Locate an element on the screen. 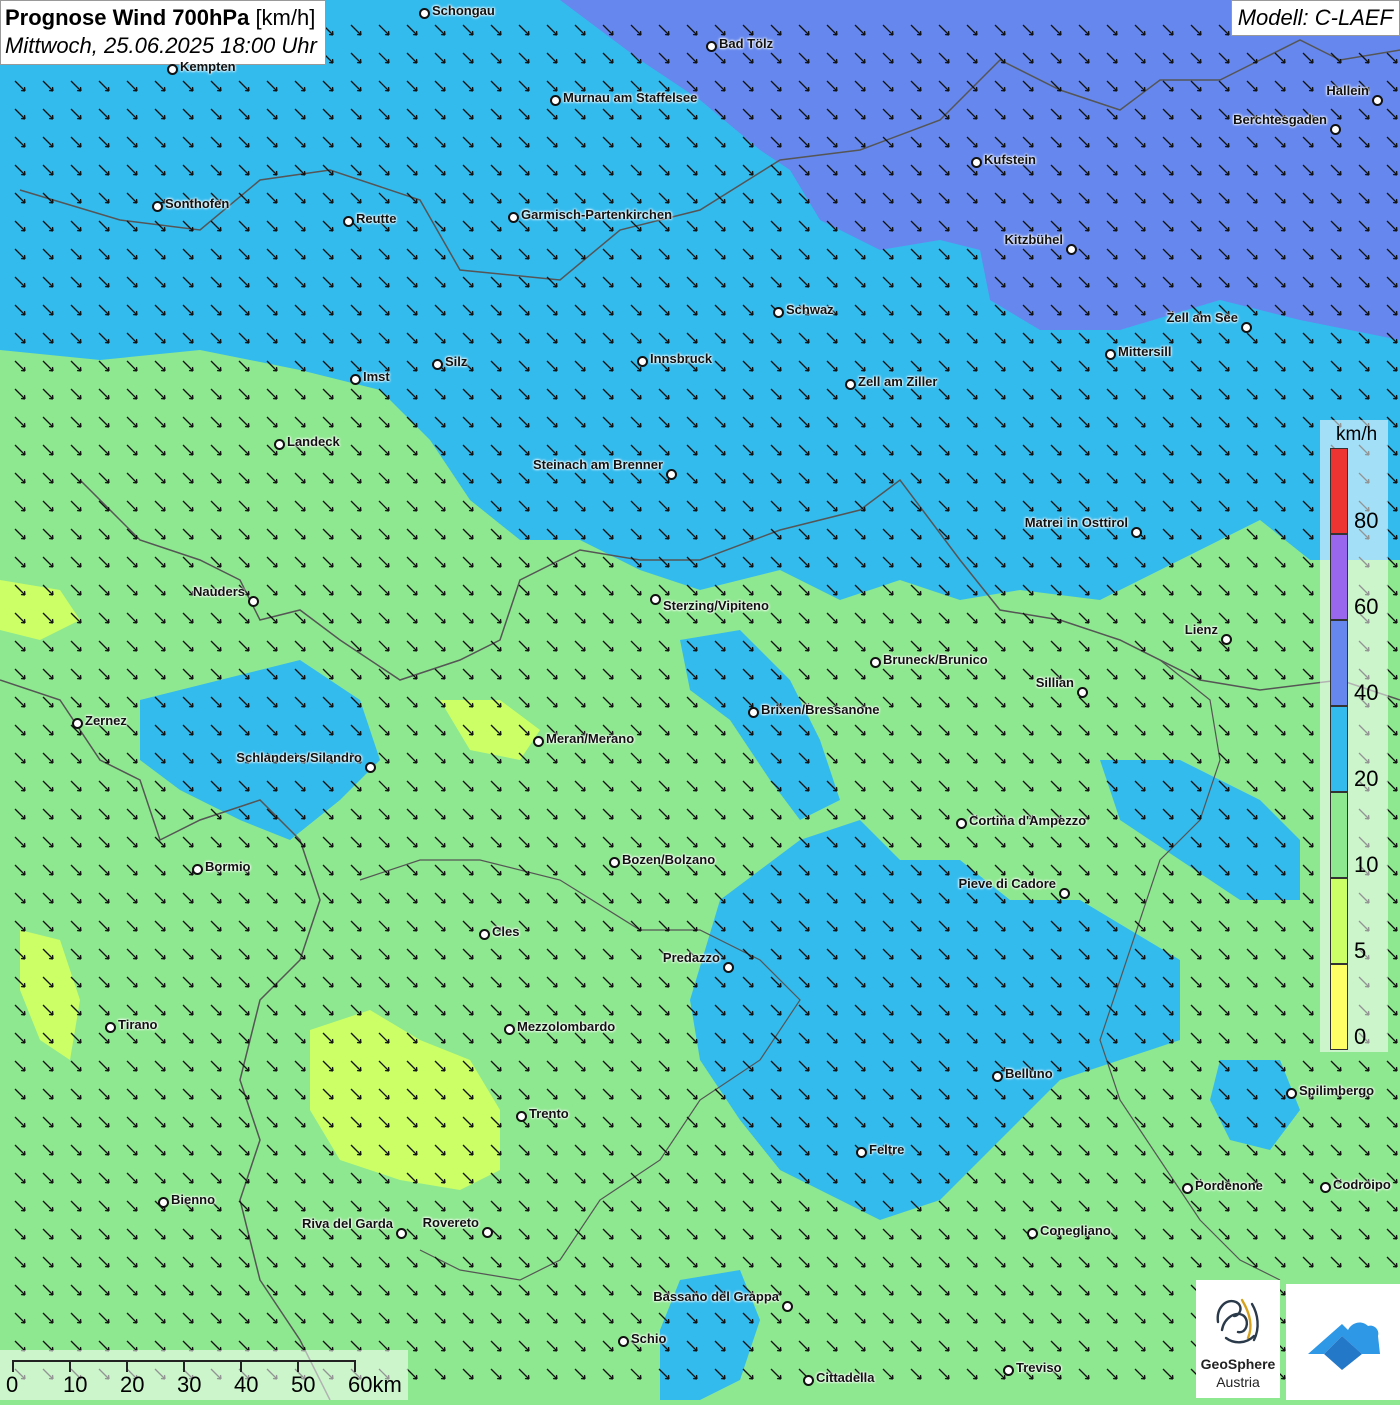 This screenshot has height=1405, width=1400. city-label: Hallein is located at coordinates (1347, 90).